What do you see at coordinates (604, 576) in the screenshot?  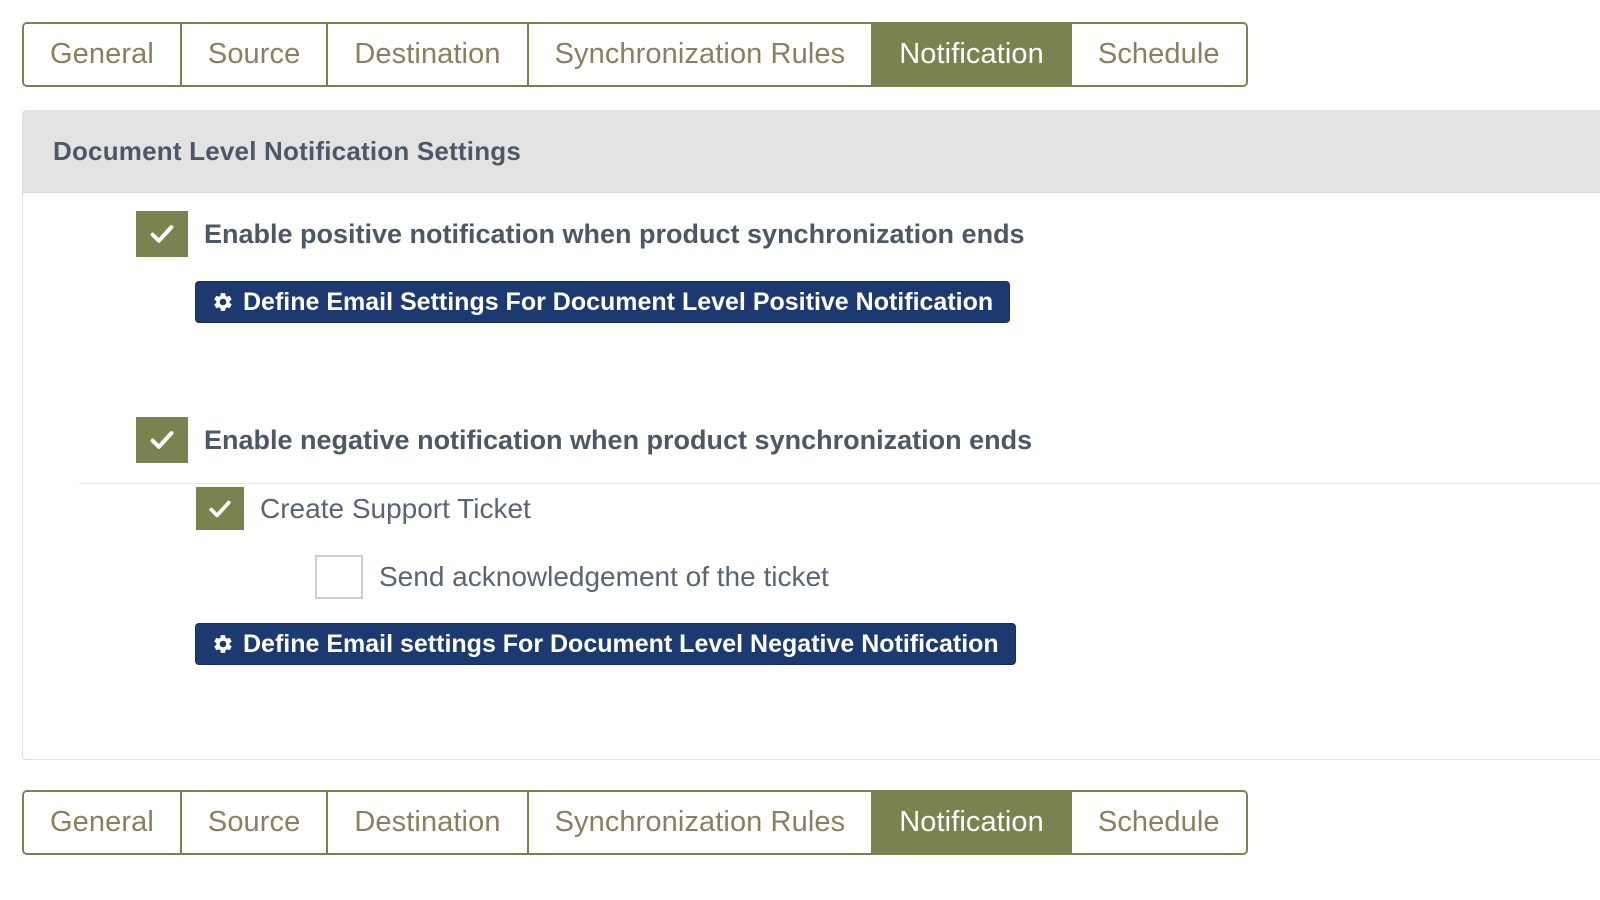 I see `send-acknowledgement-label: Send acknowledgement of the ticket` at bounding box center [604, 576].